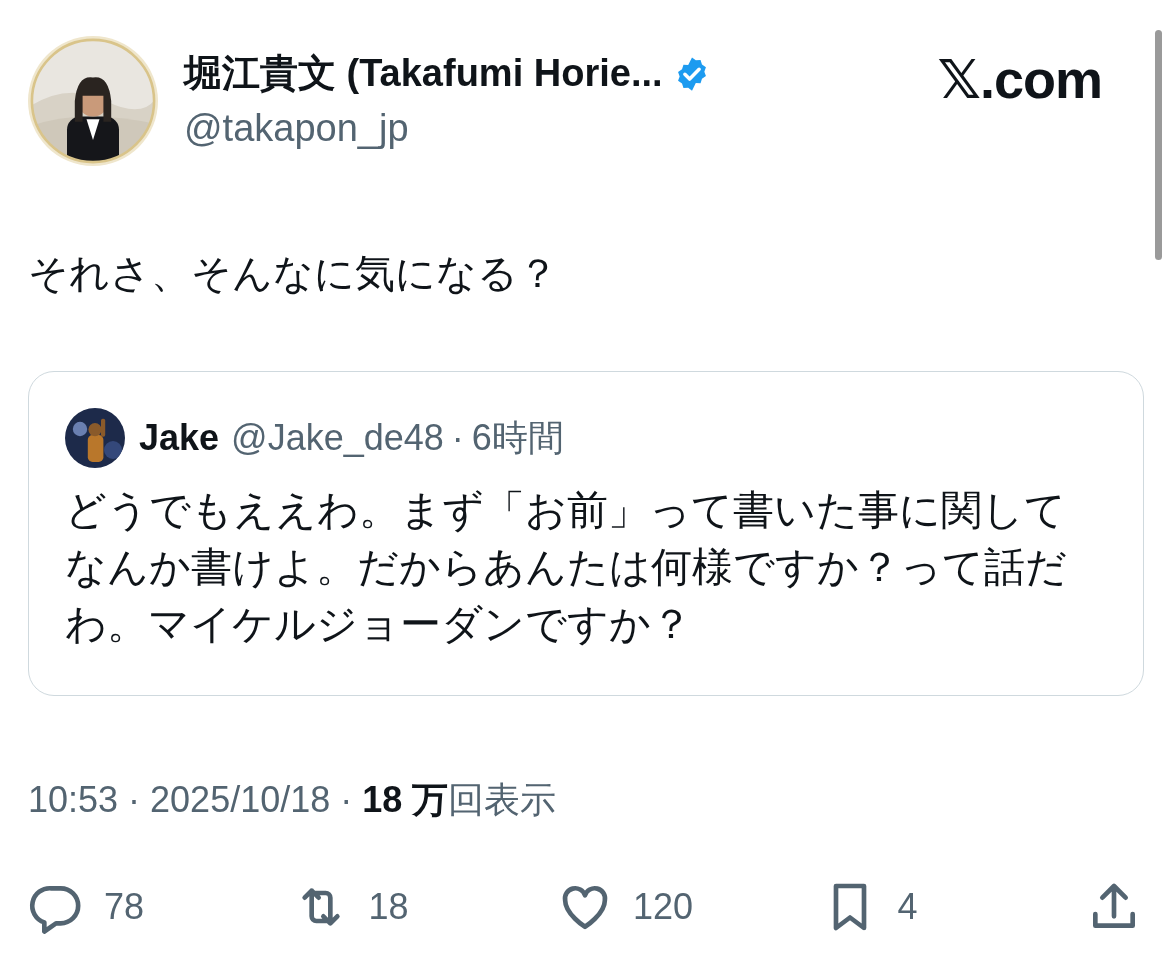 This screenshot has height=973, width=1170. Describe the element at coordinates (907, 907) in the screenshot. I see `action-count: 4` at that location.